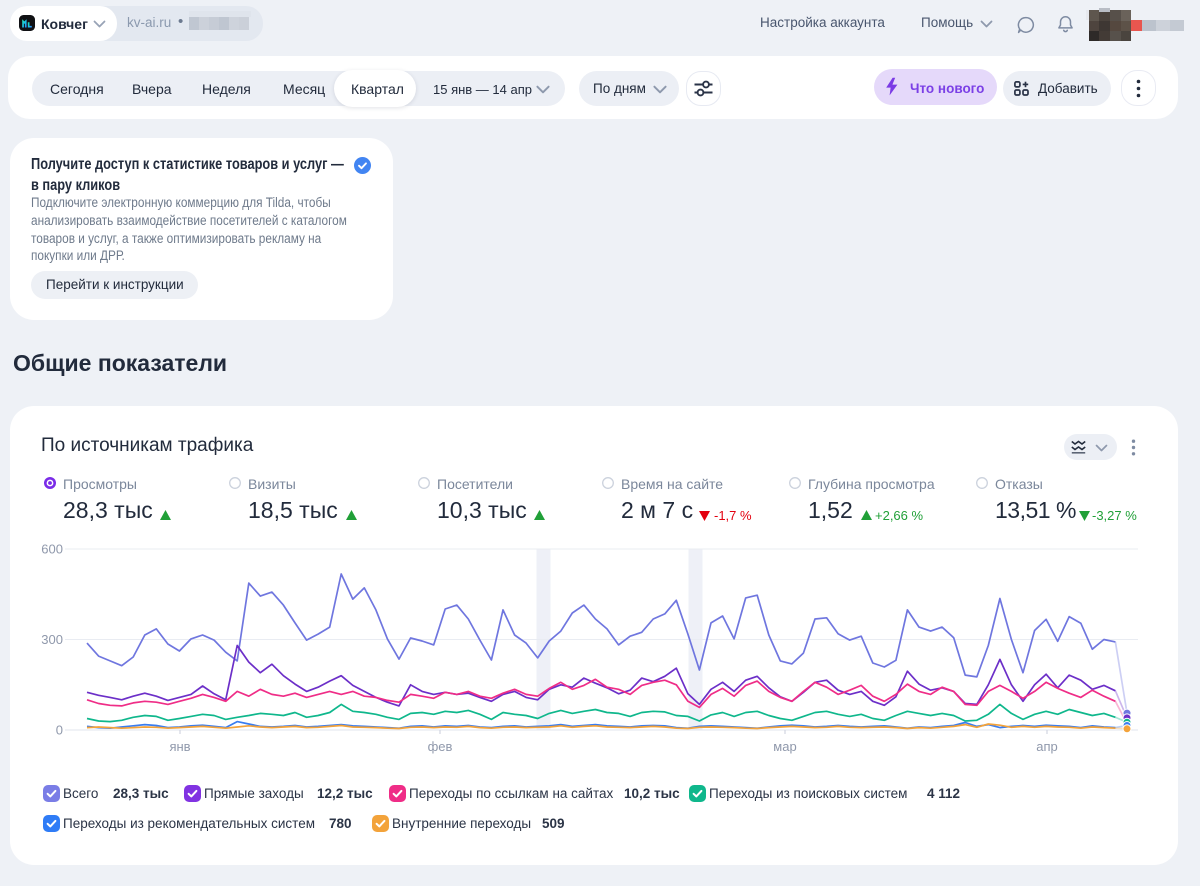 This screenshot has height=886, width=1200. What do you see at coordinates (52, 549) in the screenshot?
I see `svg-text: 600` at bounding box center [52, 549].